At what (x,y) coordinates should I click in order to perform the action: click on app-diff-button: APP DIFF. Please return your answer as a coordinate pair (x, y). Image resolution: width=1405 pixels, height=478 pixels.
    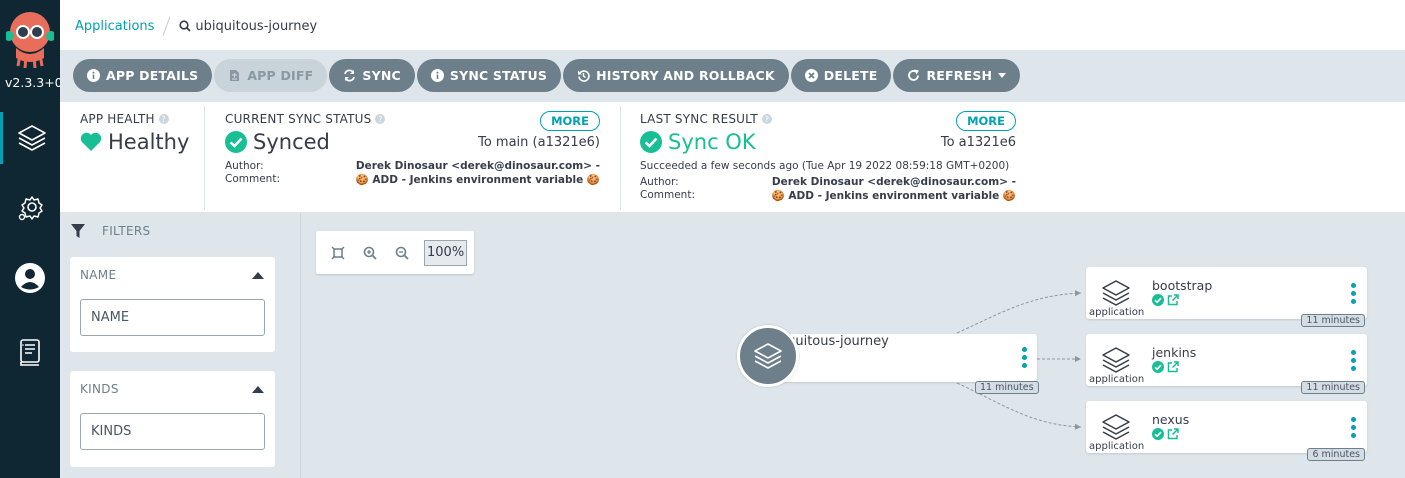
    Looking at the image, I should click on (271, 75).